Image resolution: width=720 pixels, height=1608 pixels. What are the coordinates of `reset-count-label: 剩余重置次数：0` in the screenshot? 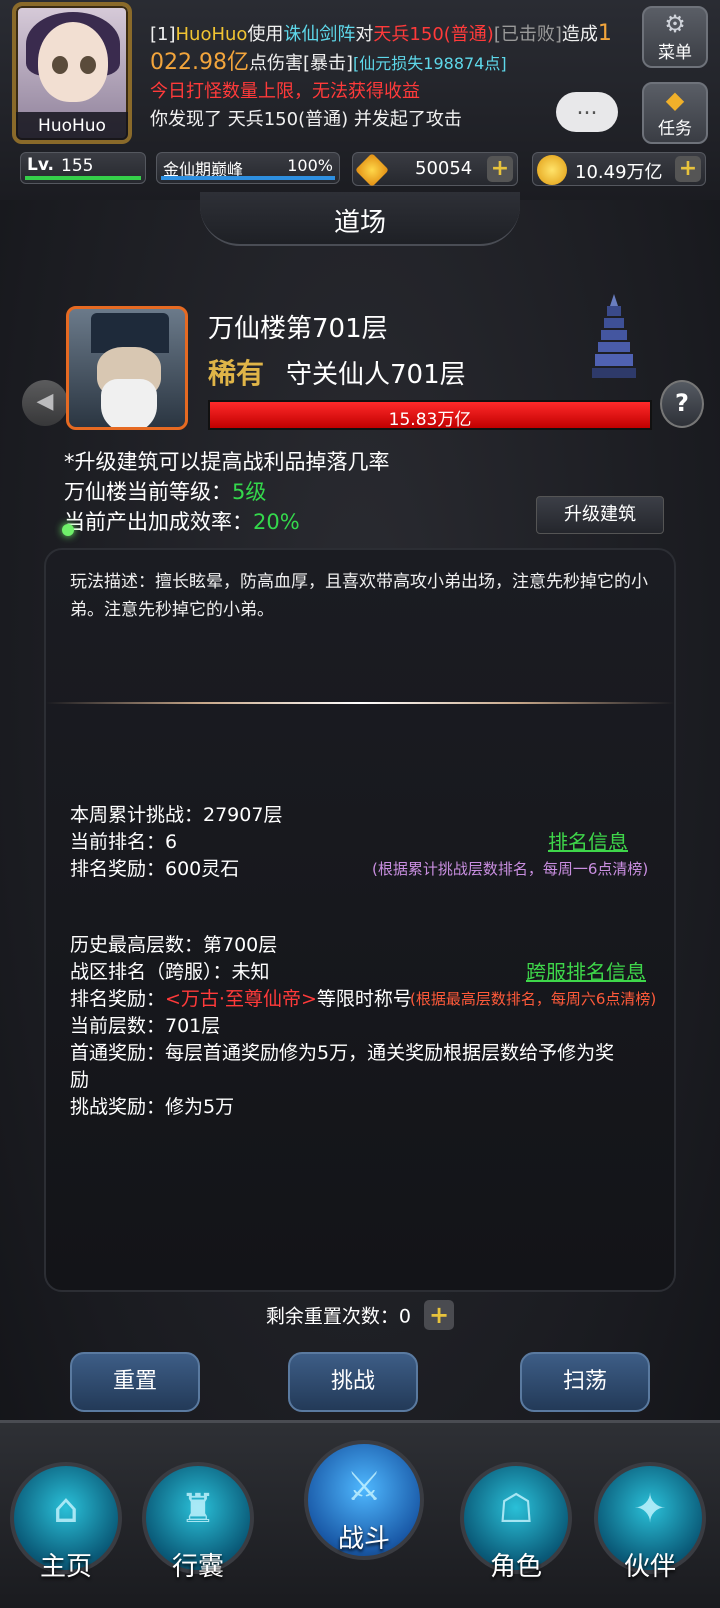 It's located at (338, 1316).